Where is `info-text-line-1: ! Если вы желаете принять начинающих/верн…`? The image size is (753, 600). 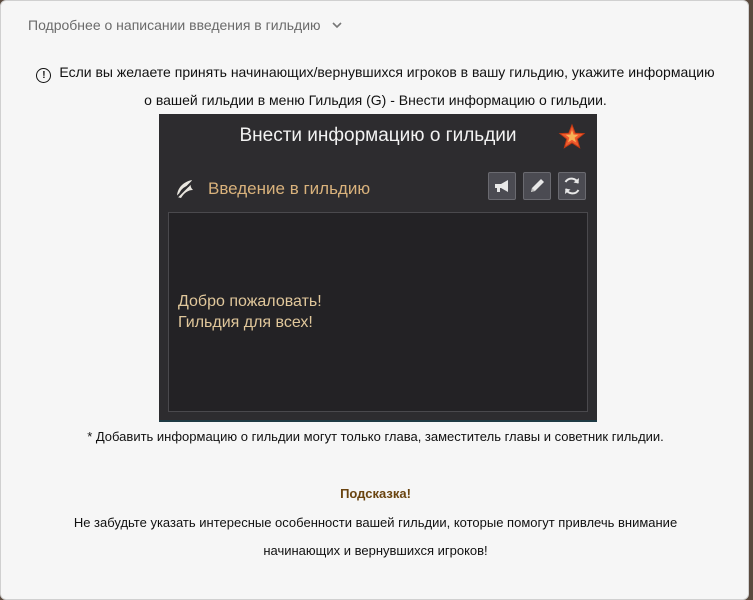
info-text-line-1: ! Если вы желаете принять начинающих/верн… is located at coordinates (375, 72).